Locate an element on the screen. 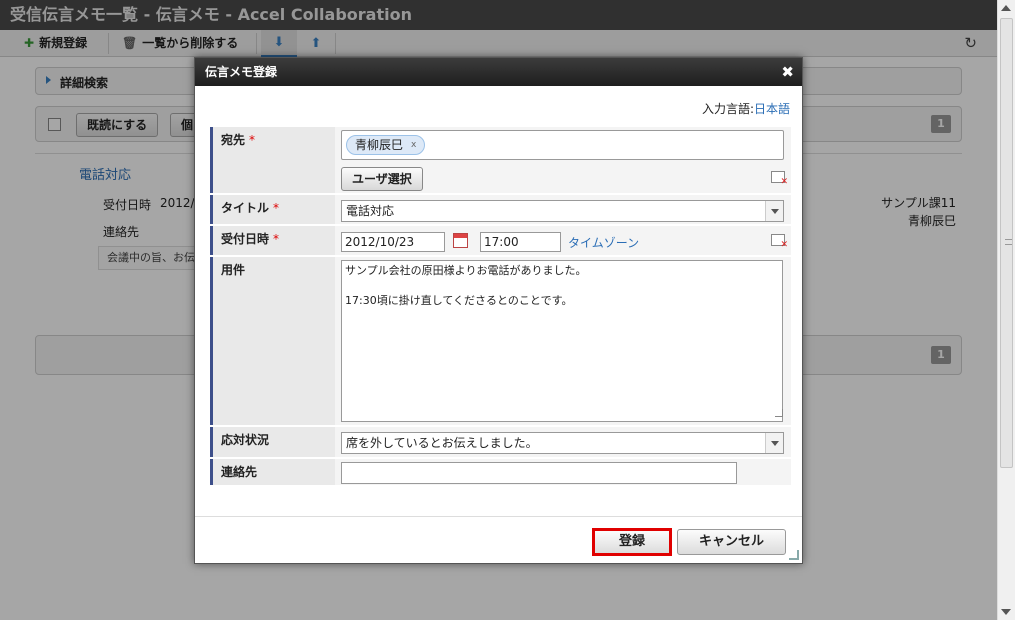 The width and height of the screenshot is (1015, 620). title-field: 電話対応 is located at coordinates (563, 209).